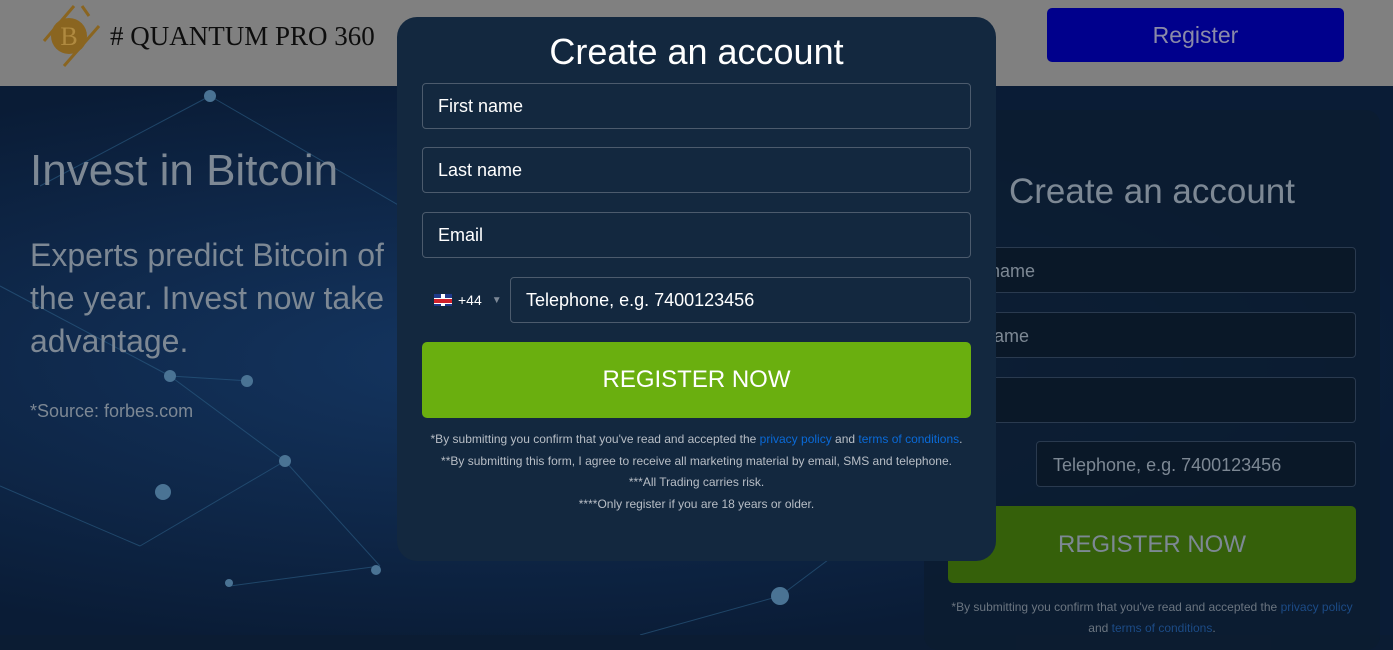 Image resolution: width=1393 pixels, height=650 pixels. What do you see at coordinates (1152, 544) in the screenshot?
I see `background-register-button: REGISTER NOW` at bounding box center [1152, 544].